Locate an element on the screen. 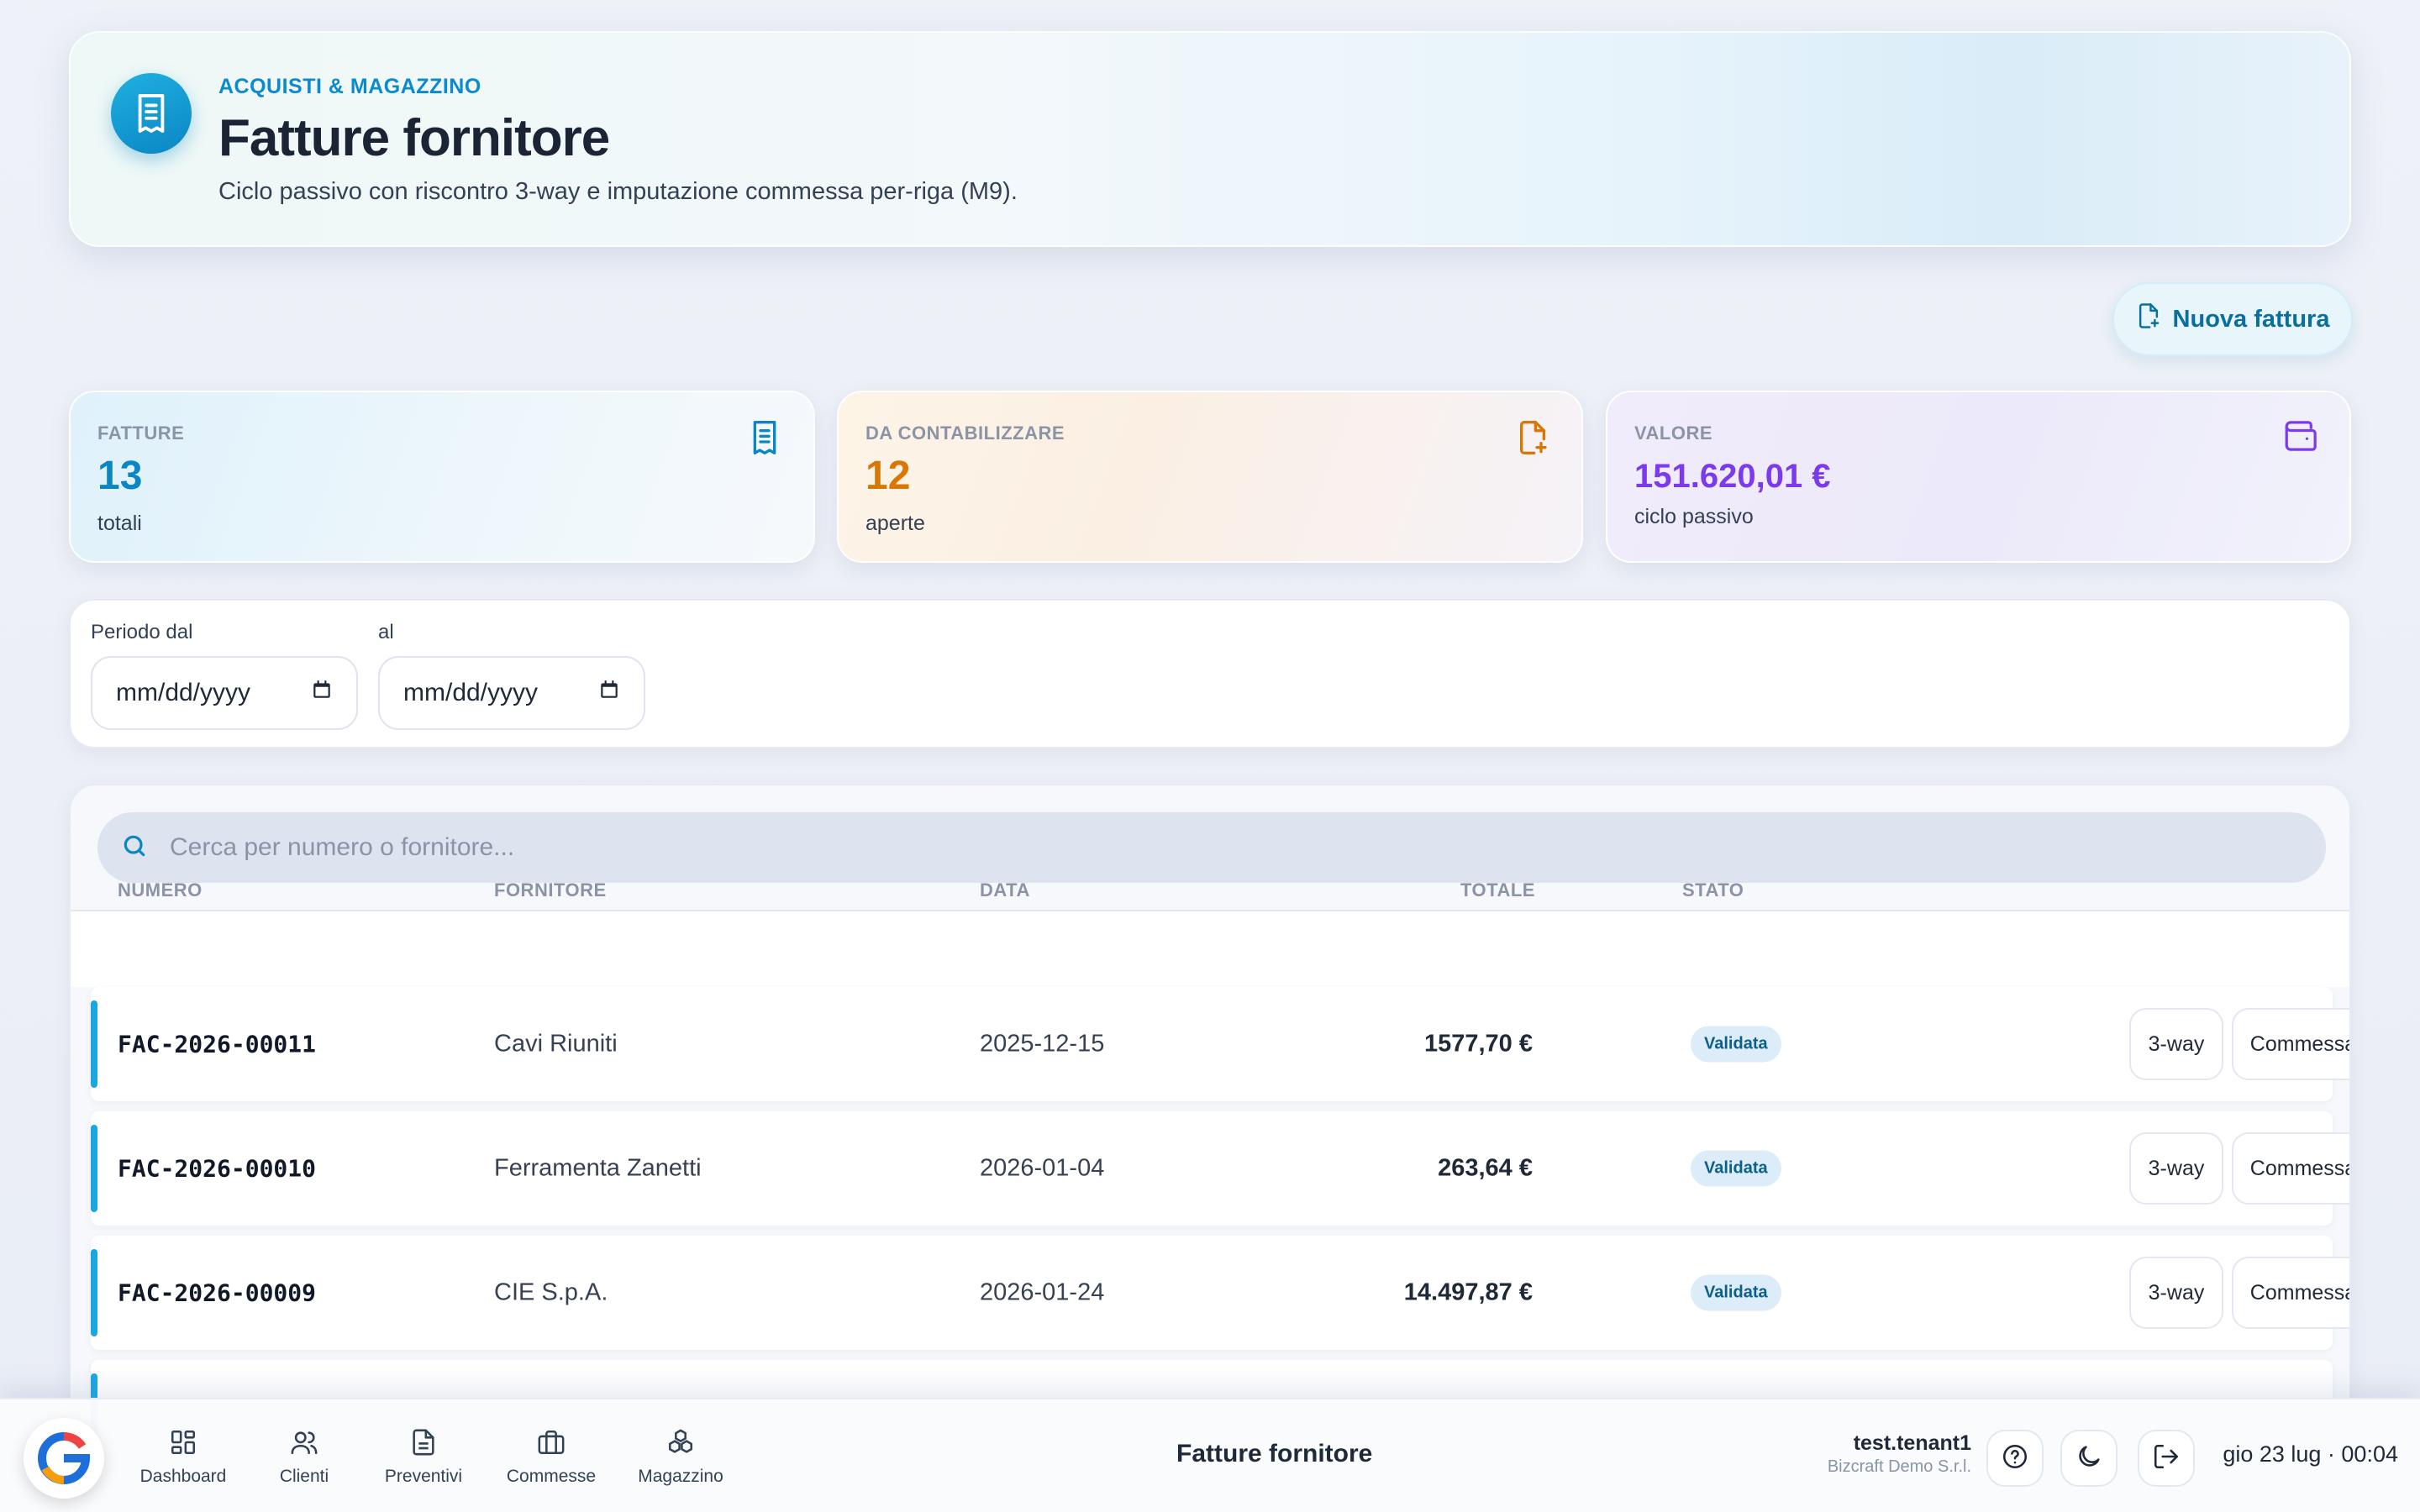 Image resolution: width=2420 pixels, height=1512 pixels. logout-icon is located at coordinates (2166, 1458).